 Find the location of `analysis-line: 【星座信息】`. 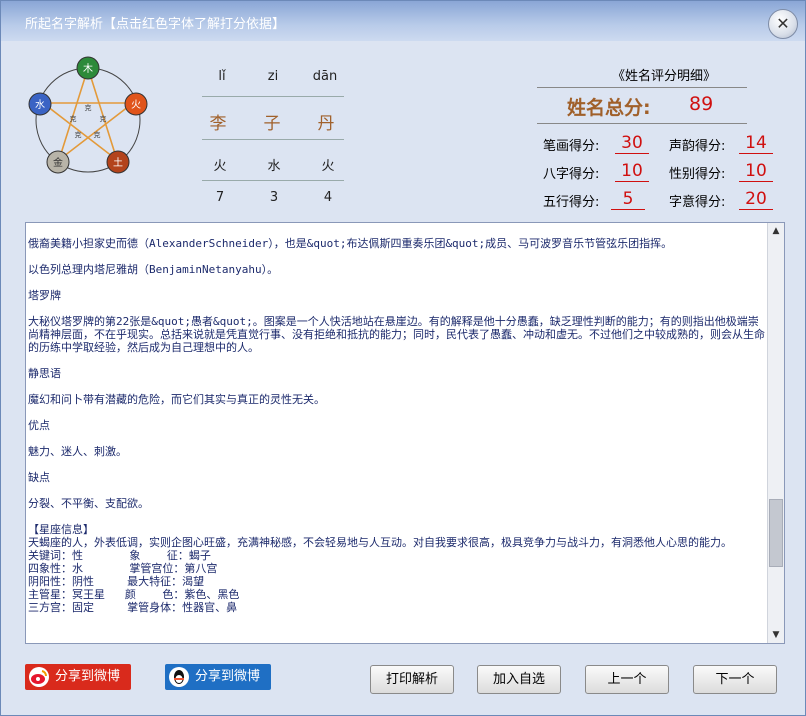

analysis-line: 【星座信息】 is located at coordinates (61, 529).